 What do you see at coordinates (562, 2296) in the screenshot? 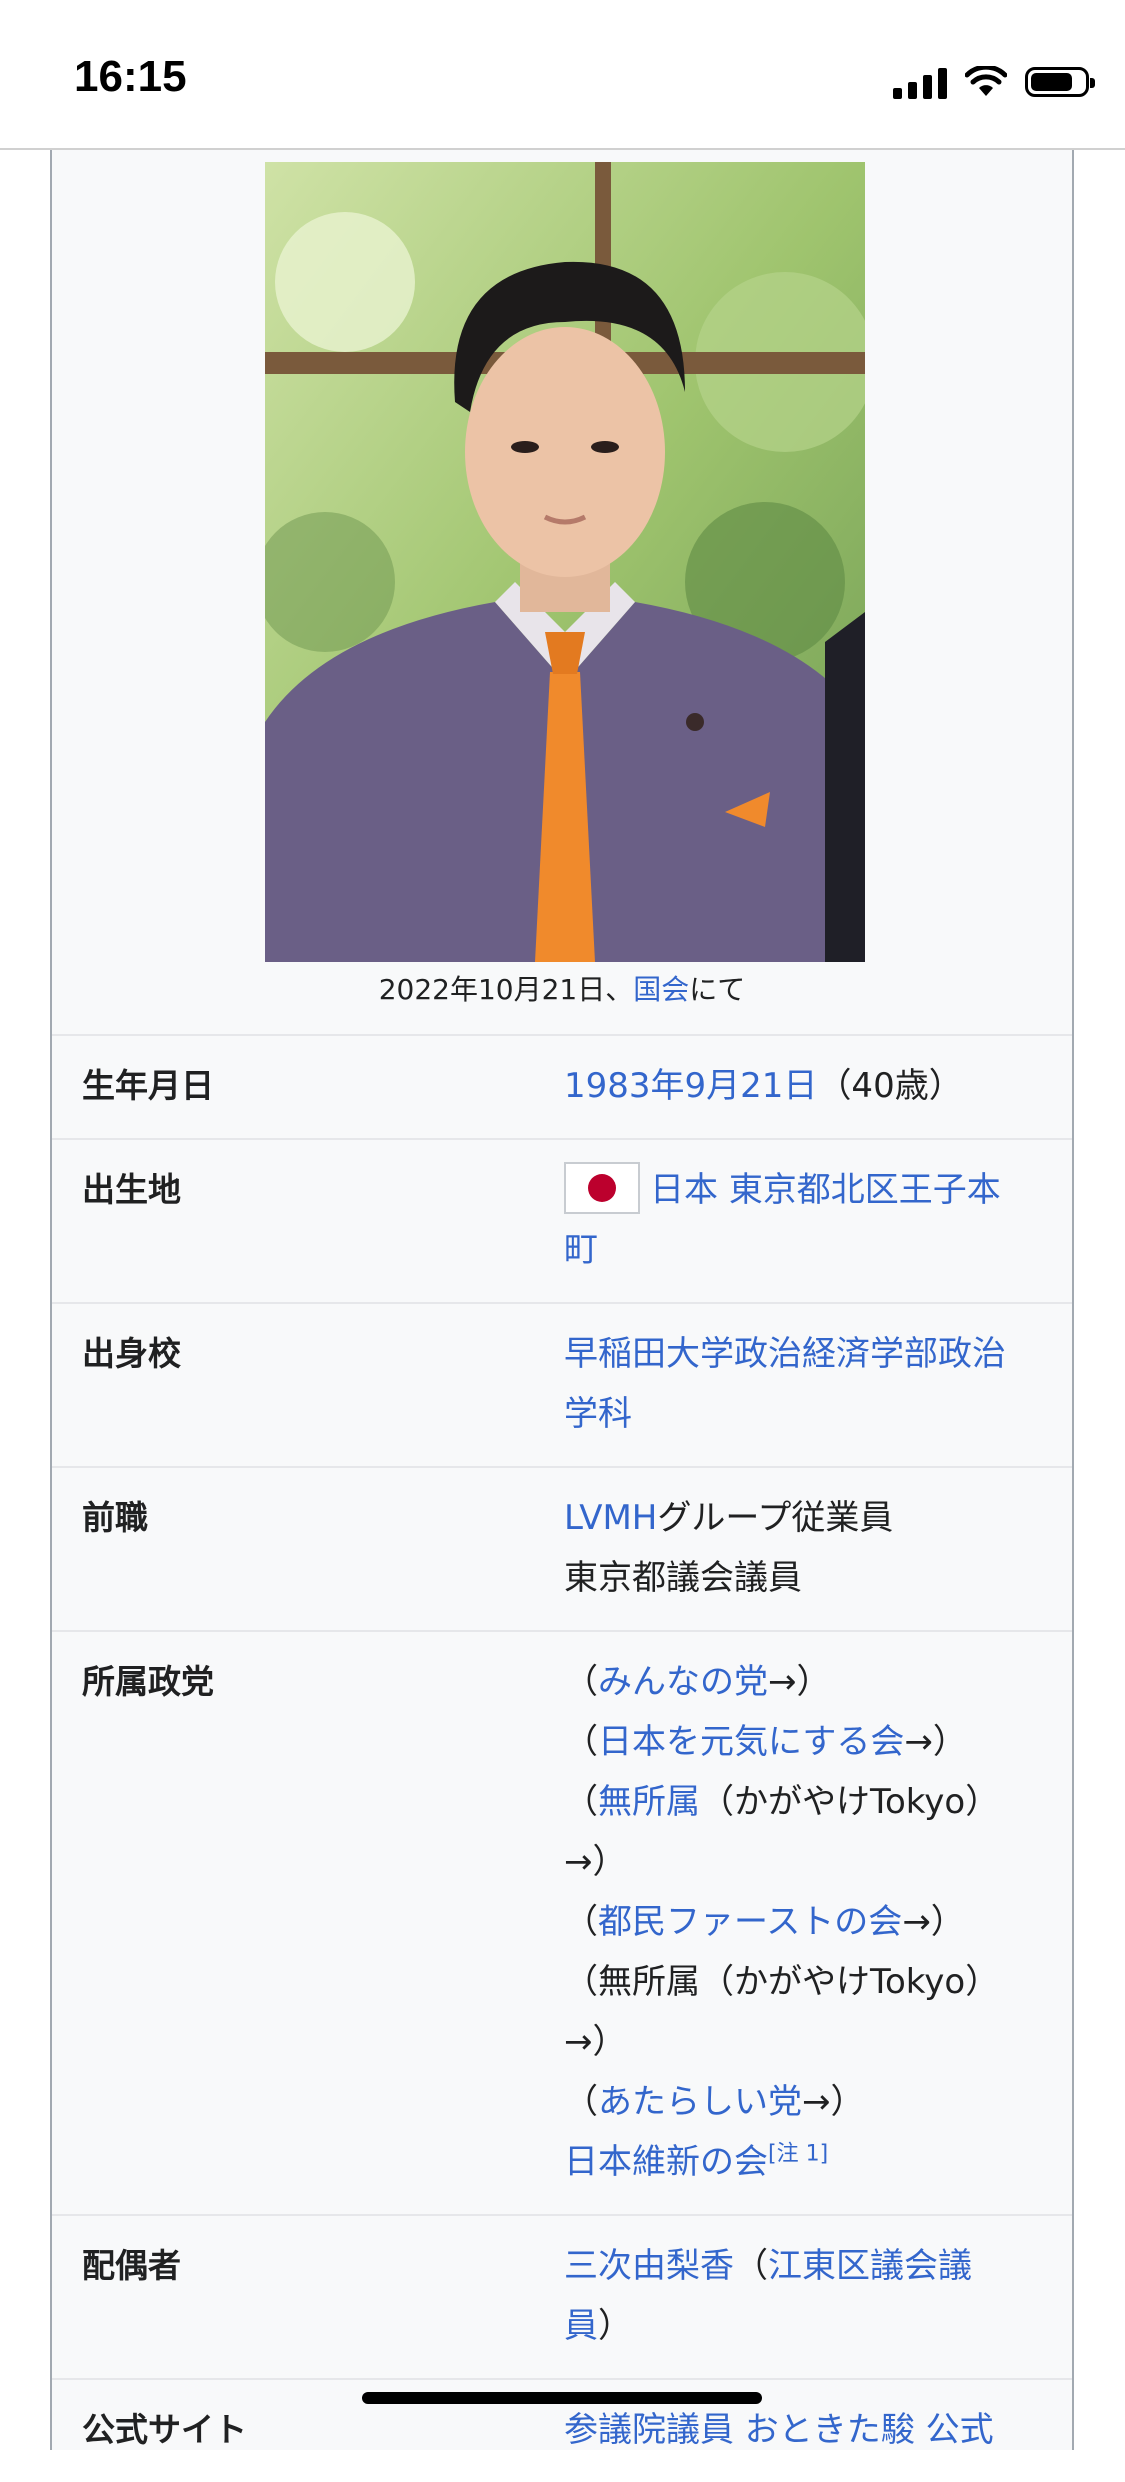
I see `row-spouse: 配偶者 三次由梨香（江東区議会議員）` at bounding box center [562, 2296].